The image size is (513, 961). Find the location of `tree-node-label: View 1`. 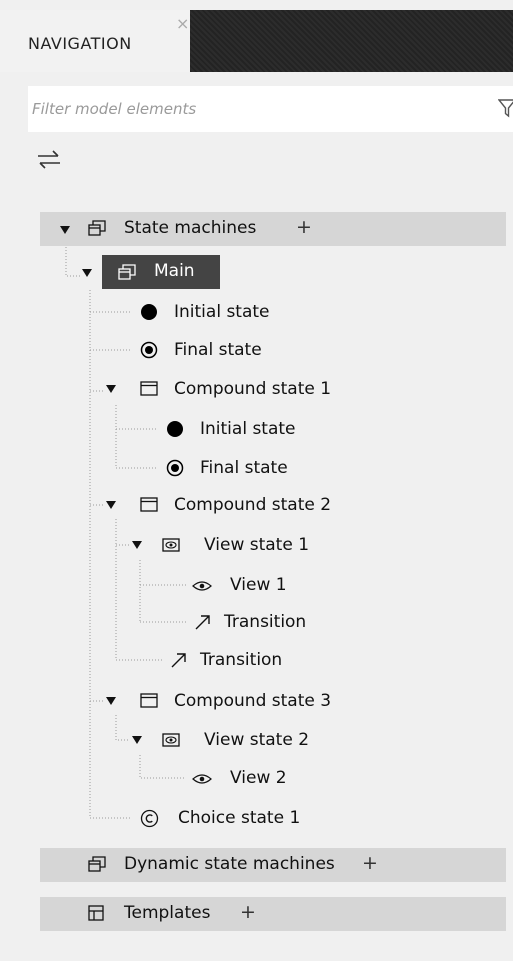

tree-node-label: View 1 is located at coordinates (258, 585).